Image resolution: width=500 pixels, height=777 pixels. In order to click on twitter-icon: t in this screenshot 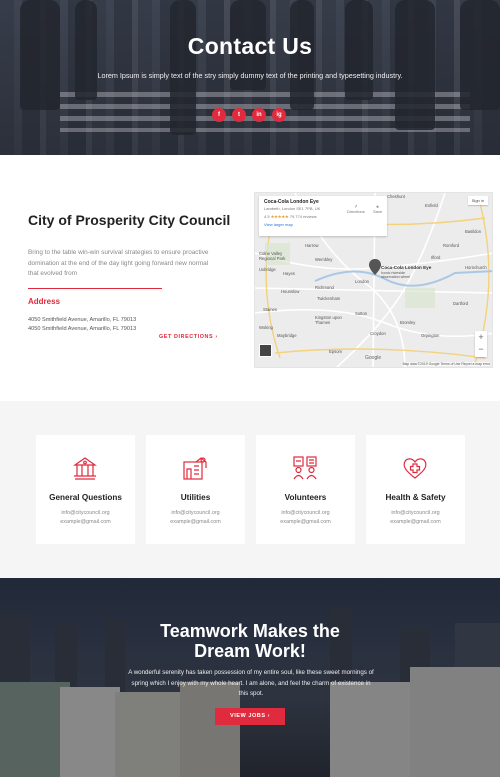, I will do `click(239, 115)`.